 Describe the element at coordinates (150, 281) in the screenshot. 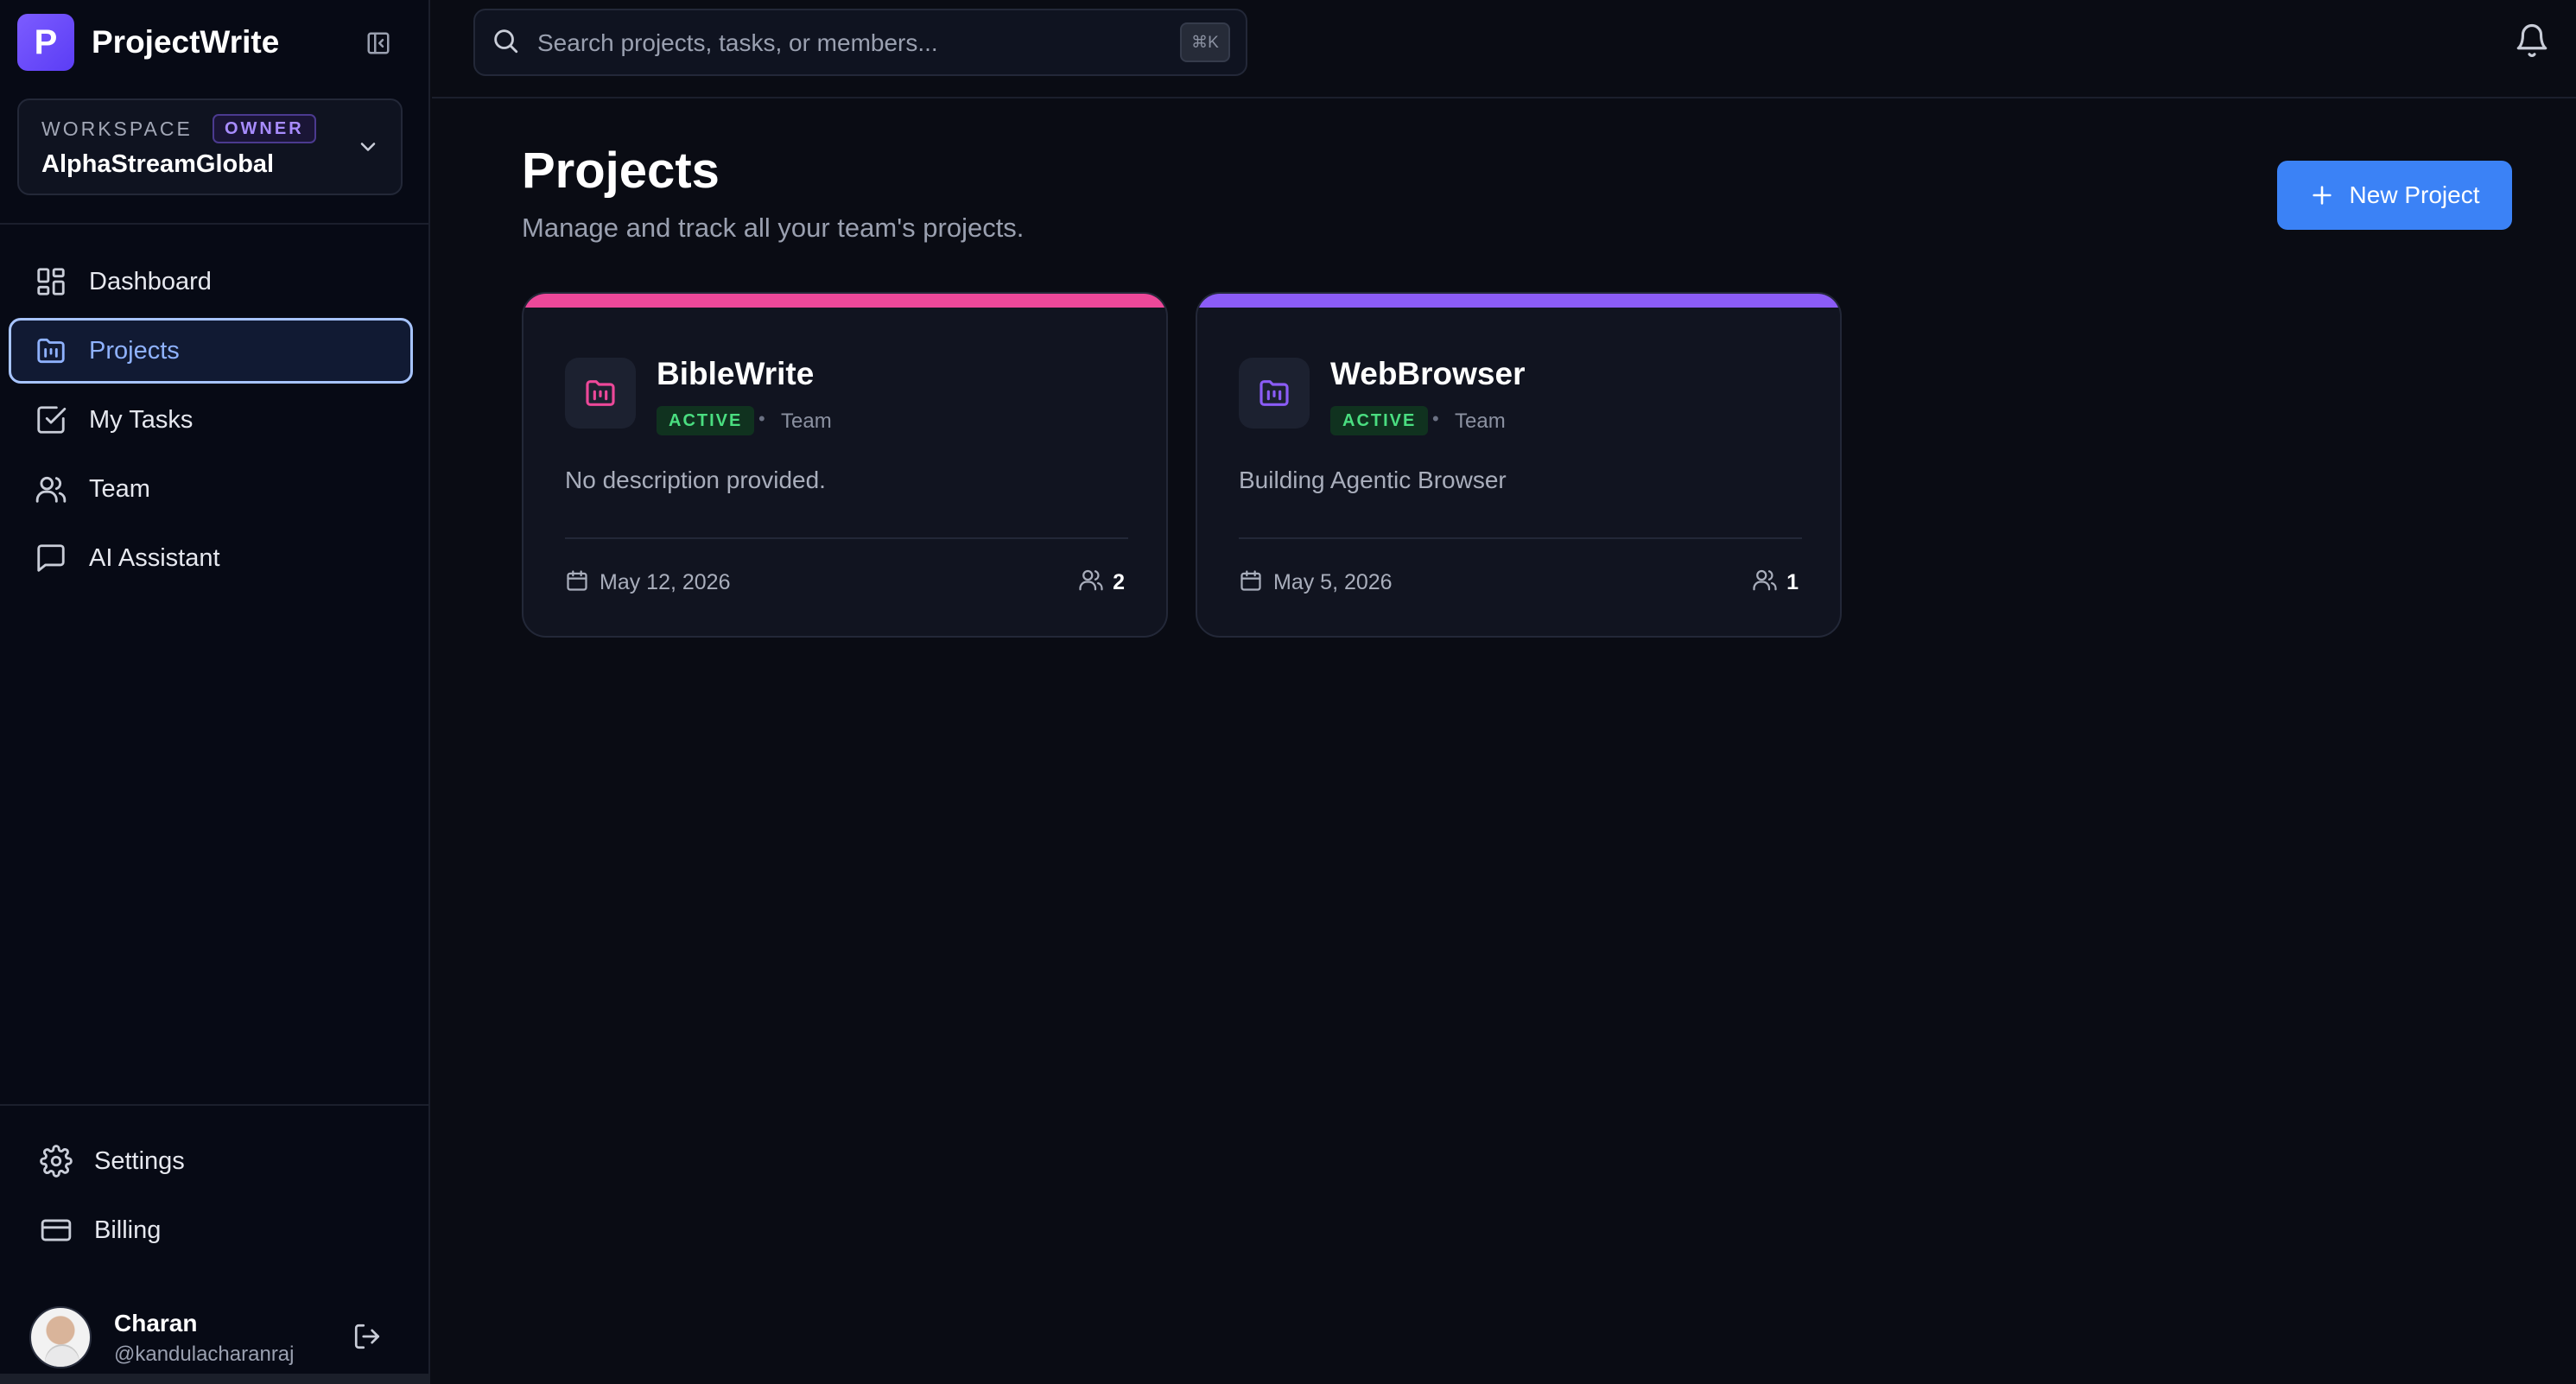

I see `sidebar-item-label: Dashboard` at that location.